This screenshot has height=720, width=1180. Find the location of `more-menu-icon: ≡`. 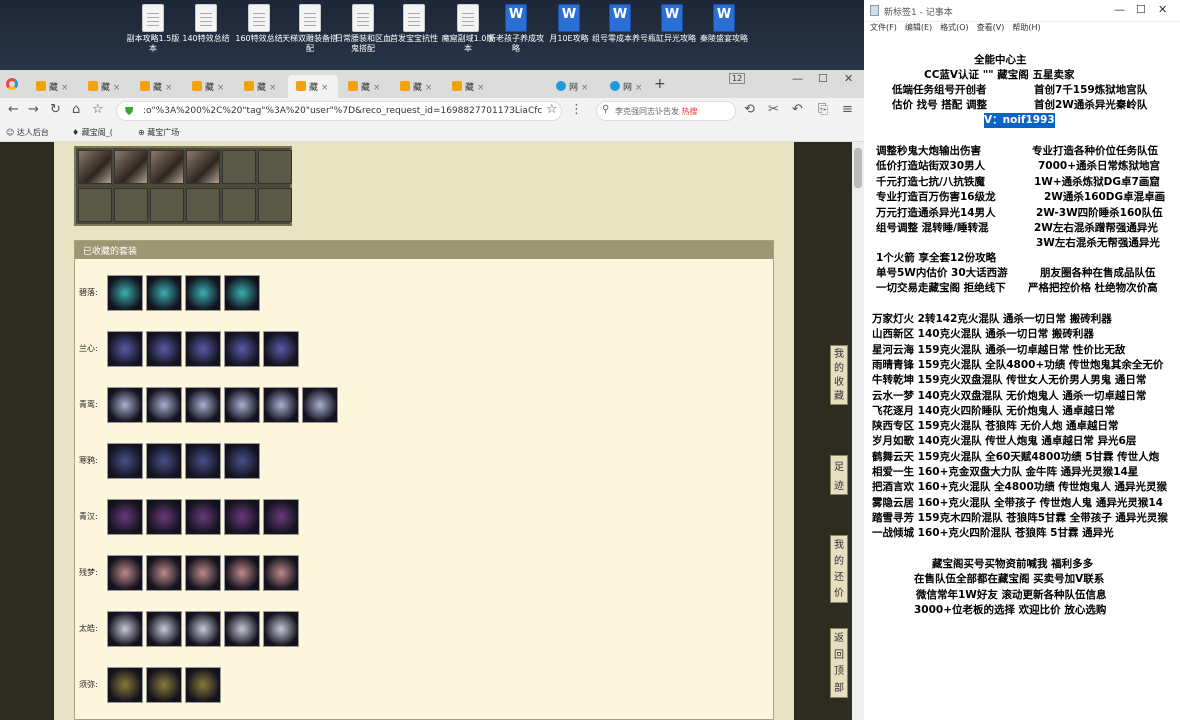

more-menu-icon: ≡ is located at coordinates (847, 109).